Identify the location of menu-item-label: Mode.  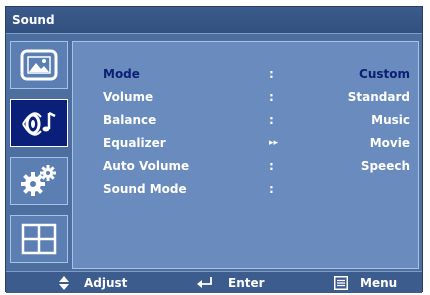
(121, 74).